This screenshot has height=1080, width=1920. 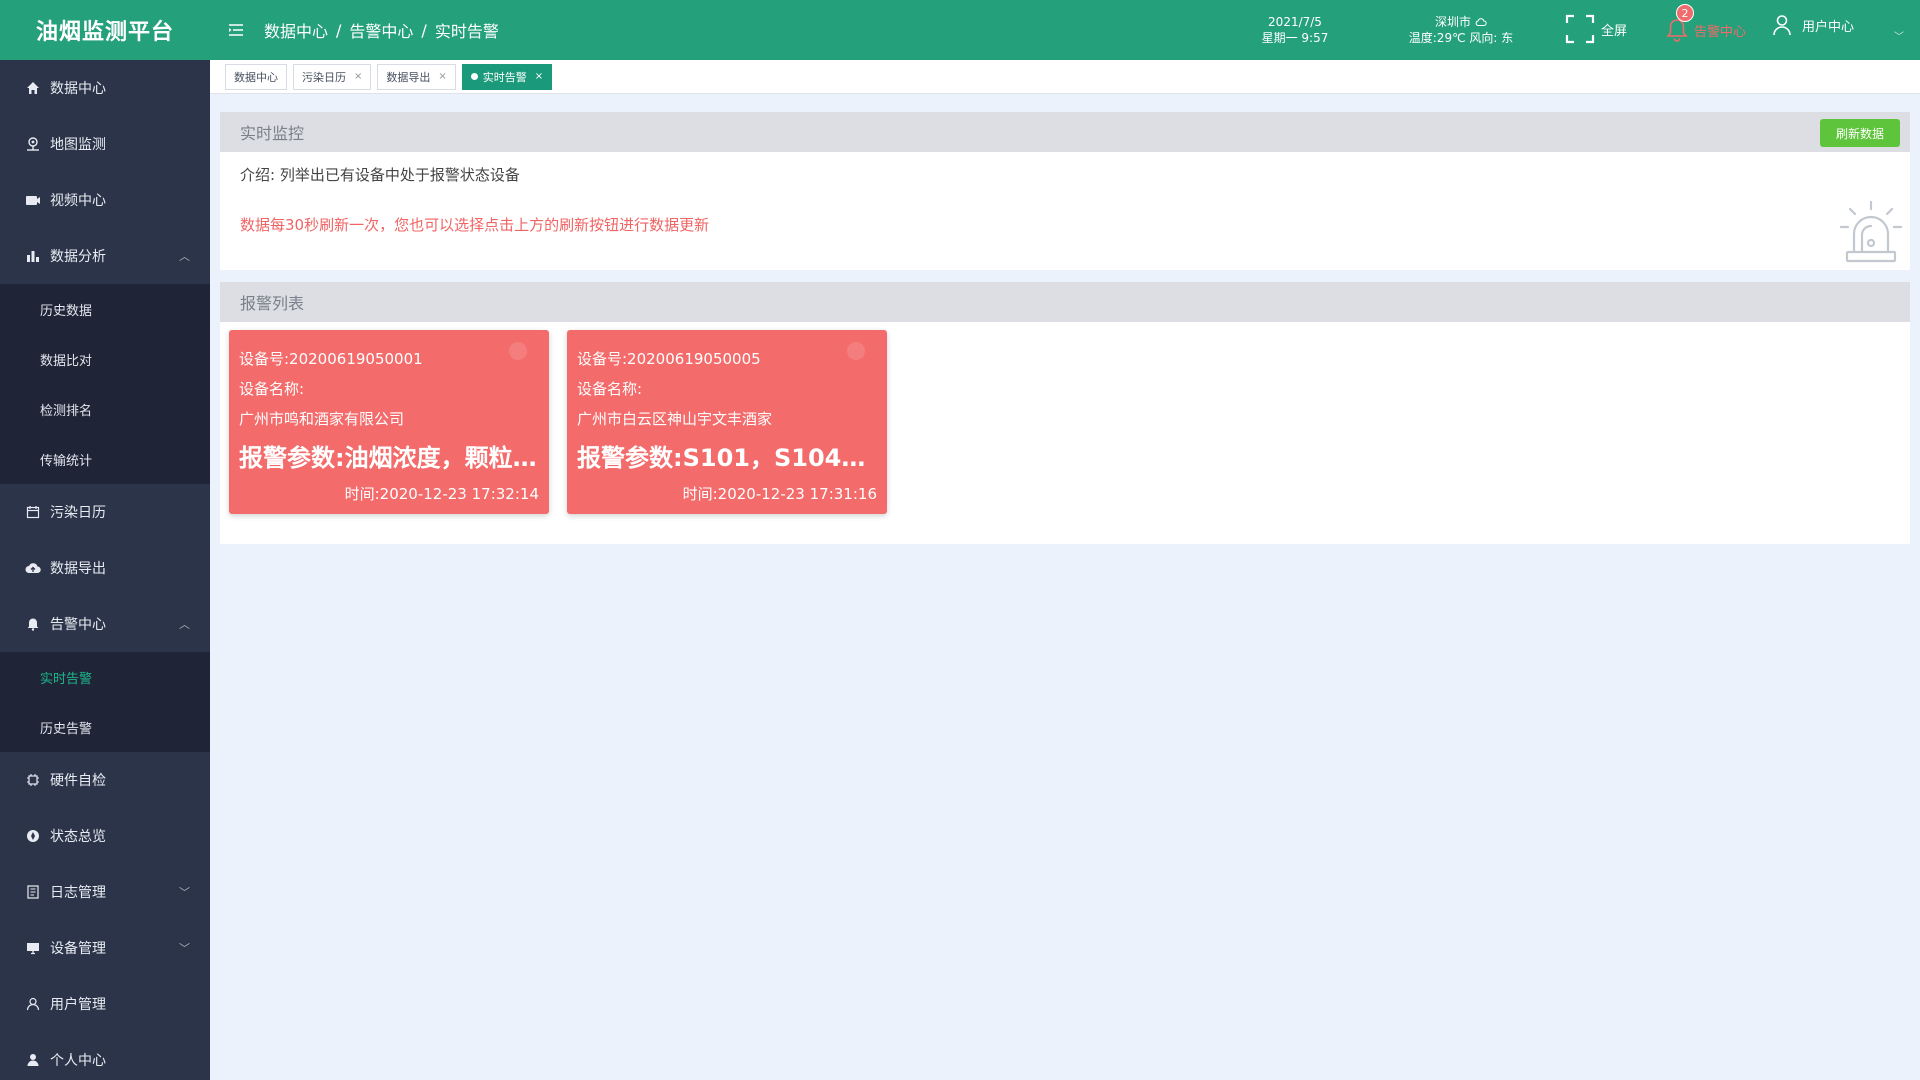 I want to click on breadcrumb-item: 告警中心, so click(x=381, y=30).